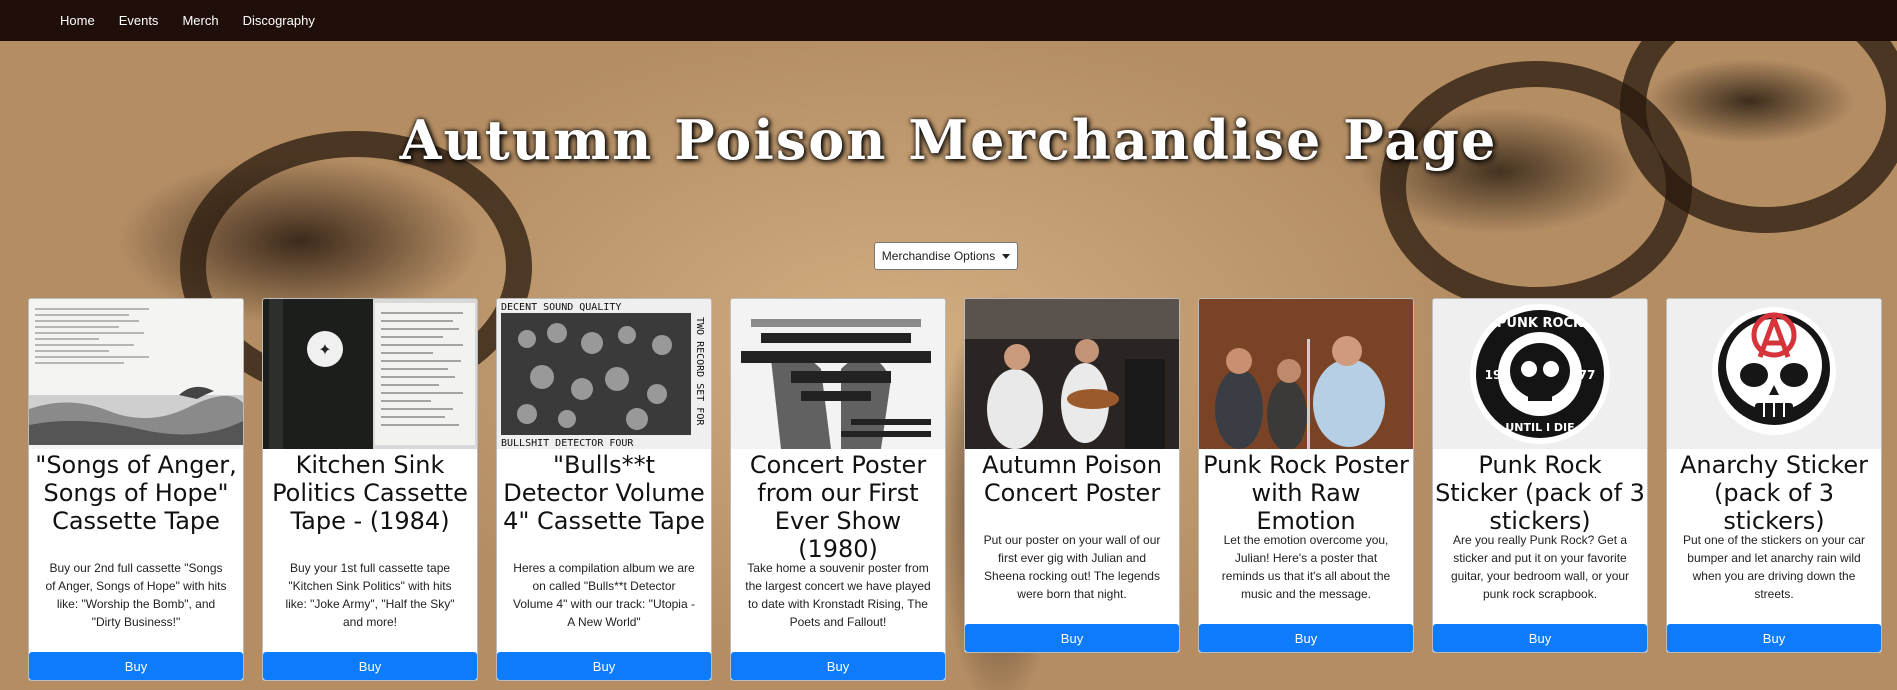 The image size is (1897, 690). I want to click on cover-top-text: DECENT SOUND QUALITY, so click(561, 307).